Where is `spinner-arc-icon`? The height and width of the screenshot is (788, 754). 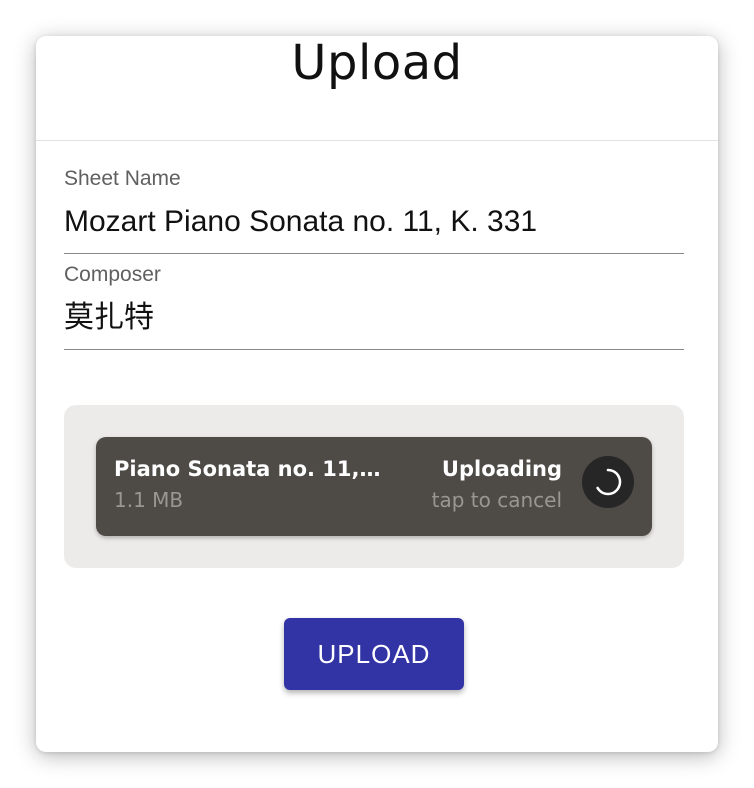 spinner-arc-icon is located at coordinates (609, 482).